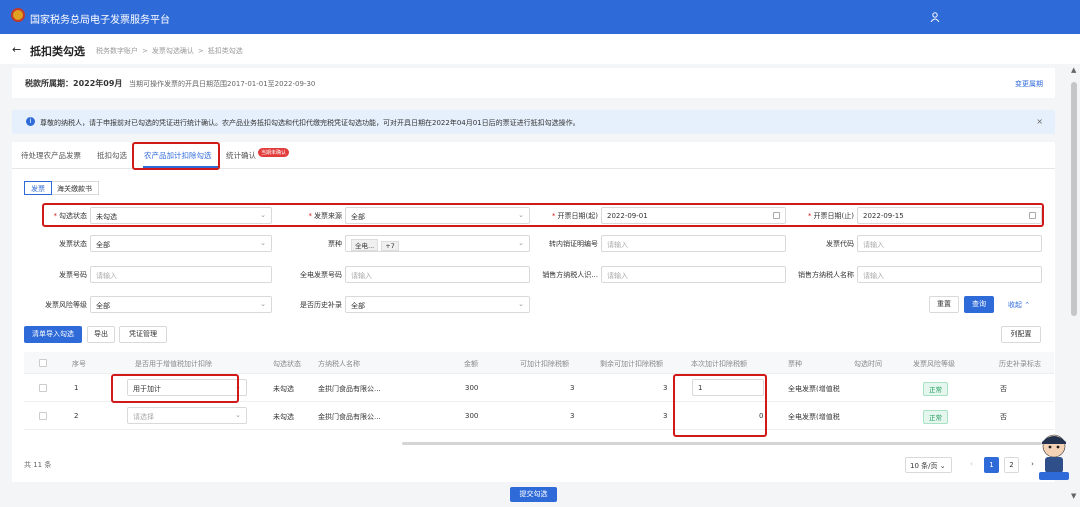  I want to click on column-header: 序号, so click(79, 364).